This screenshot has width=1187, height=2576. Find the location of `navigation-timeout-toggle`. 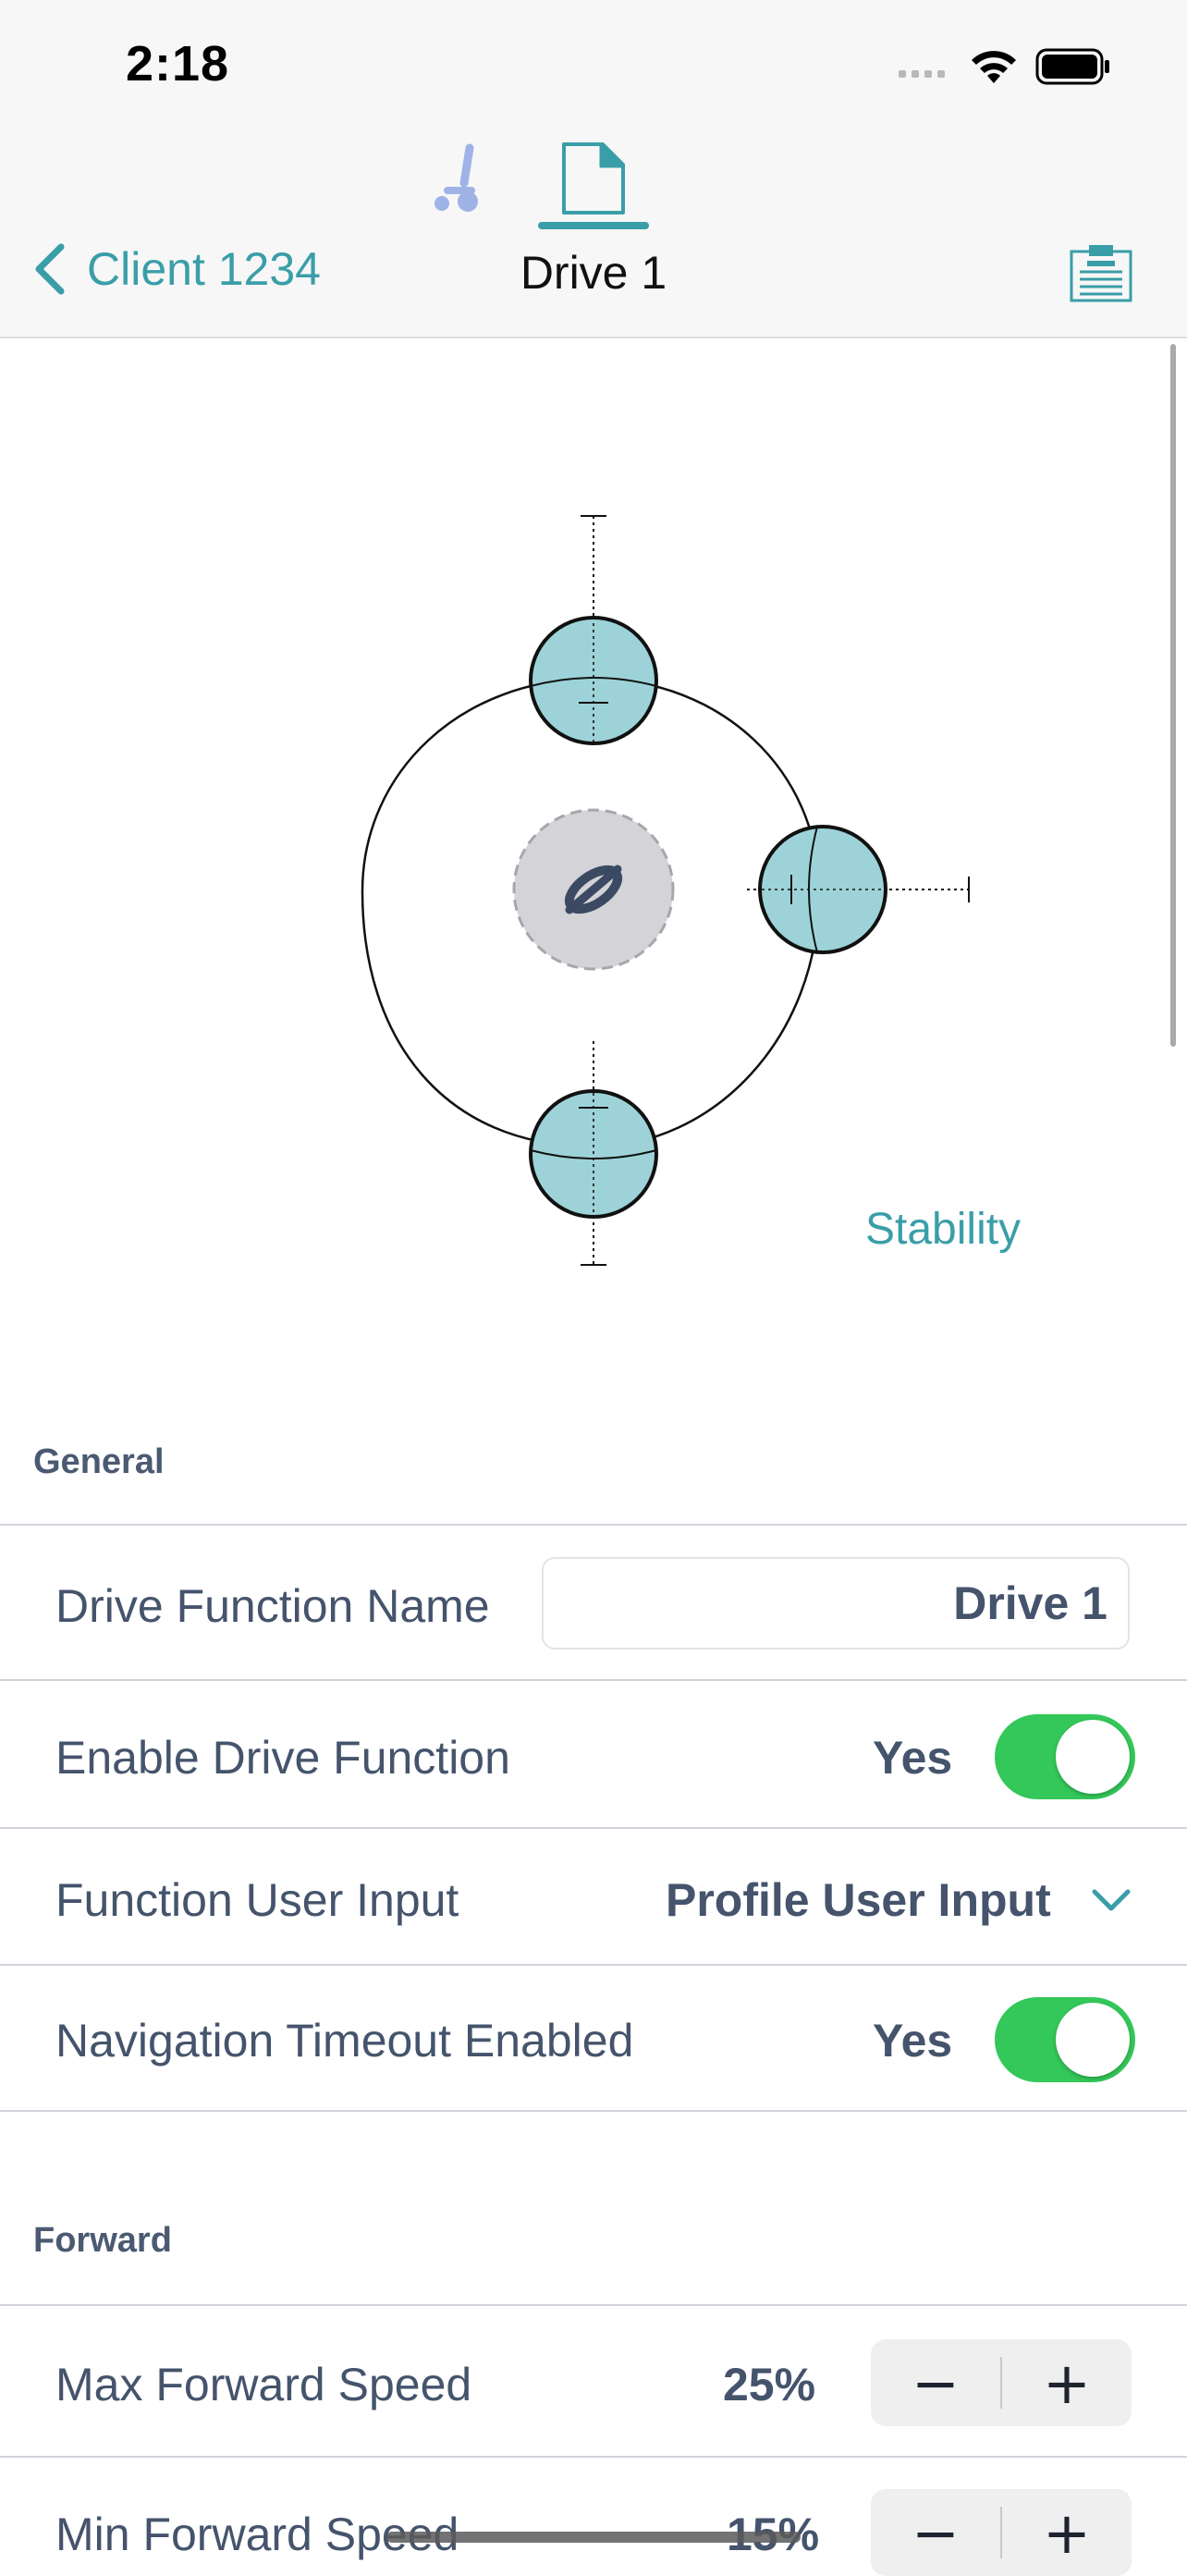

navigation-timeout-toggle is located at coordinates (1065, 2040).